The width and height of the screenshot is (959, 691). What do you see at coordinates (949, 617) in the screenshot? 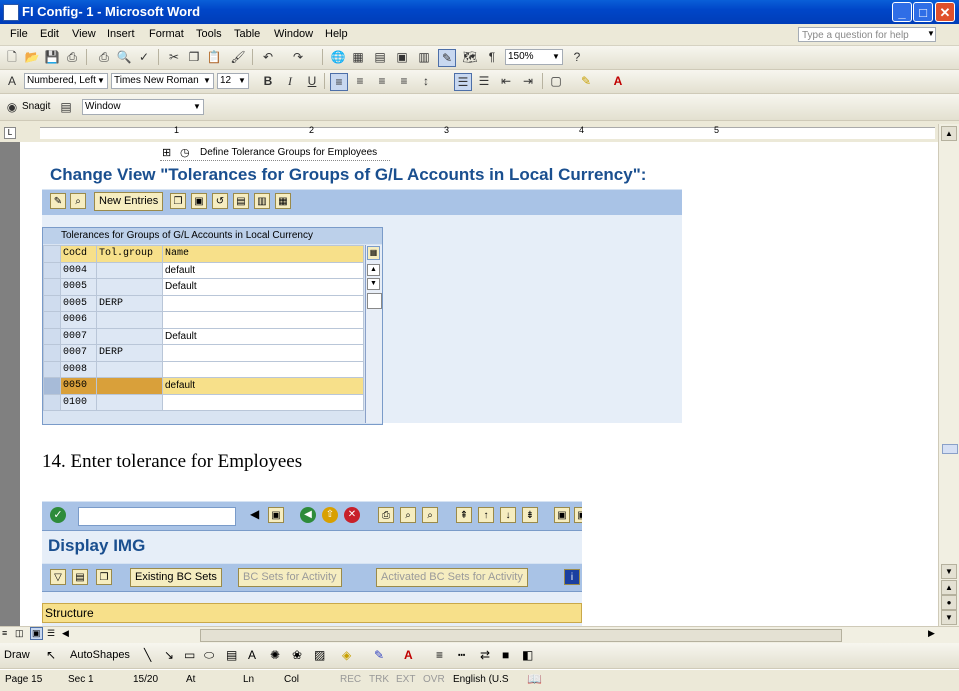
I see `next-page-icon: ▼` at bounding box center [949, 617].